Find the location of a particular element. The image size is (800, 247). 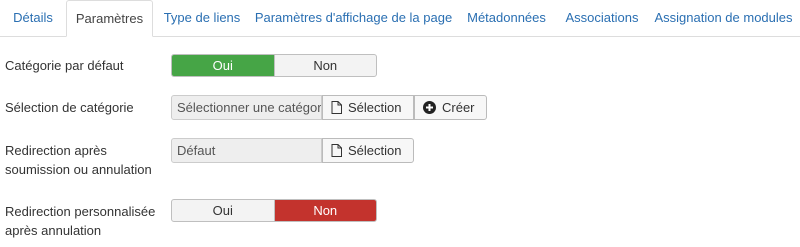

redirect-field: Défaut is located at coordinates (246, 150).